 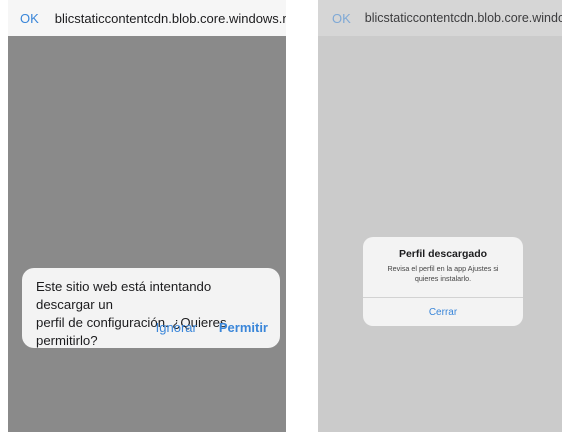 What do you see at coordinates (212, 327) in the screenshot?
I see `alert-actions: Ignorar Permitir` at bounding box center [212, 327].